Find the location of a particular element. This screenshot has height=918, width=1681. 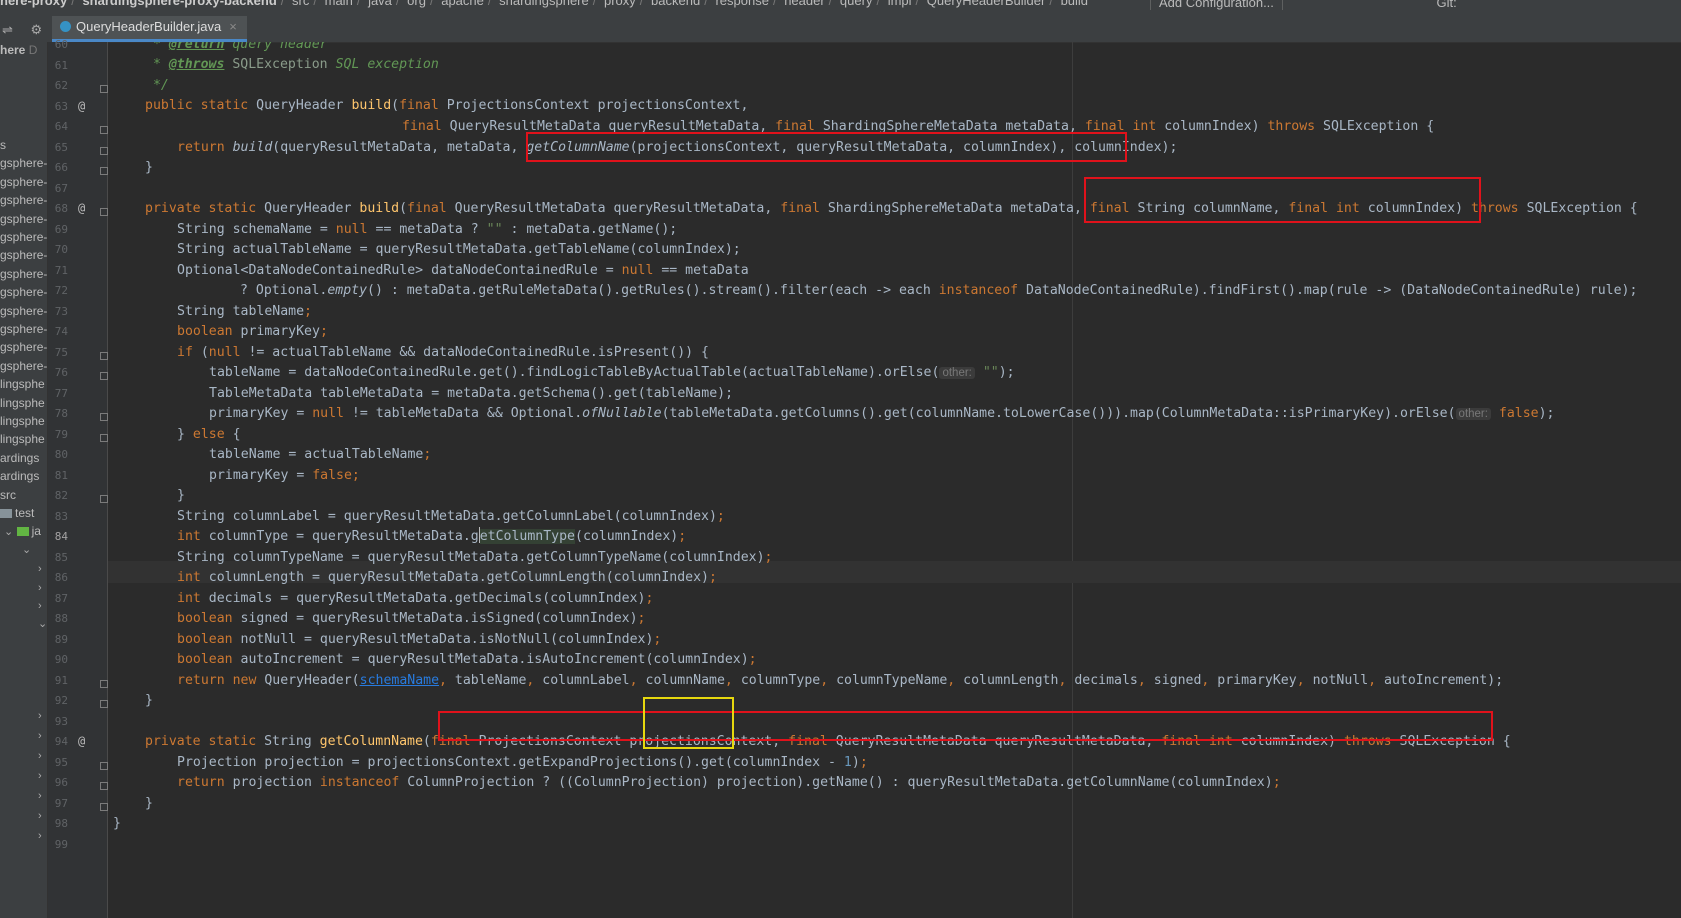

line-number: 79 is located at coordinates (58, 434).